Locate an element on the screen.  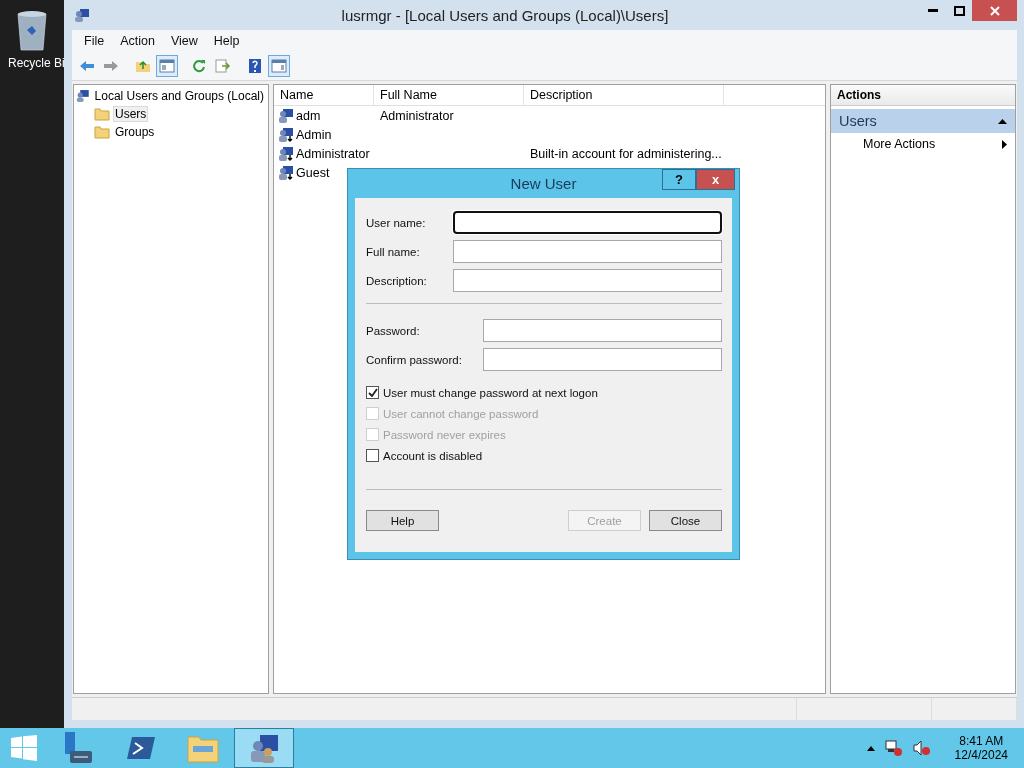
refresh-icon is located at coordinates (199, 66).